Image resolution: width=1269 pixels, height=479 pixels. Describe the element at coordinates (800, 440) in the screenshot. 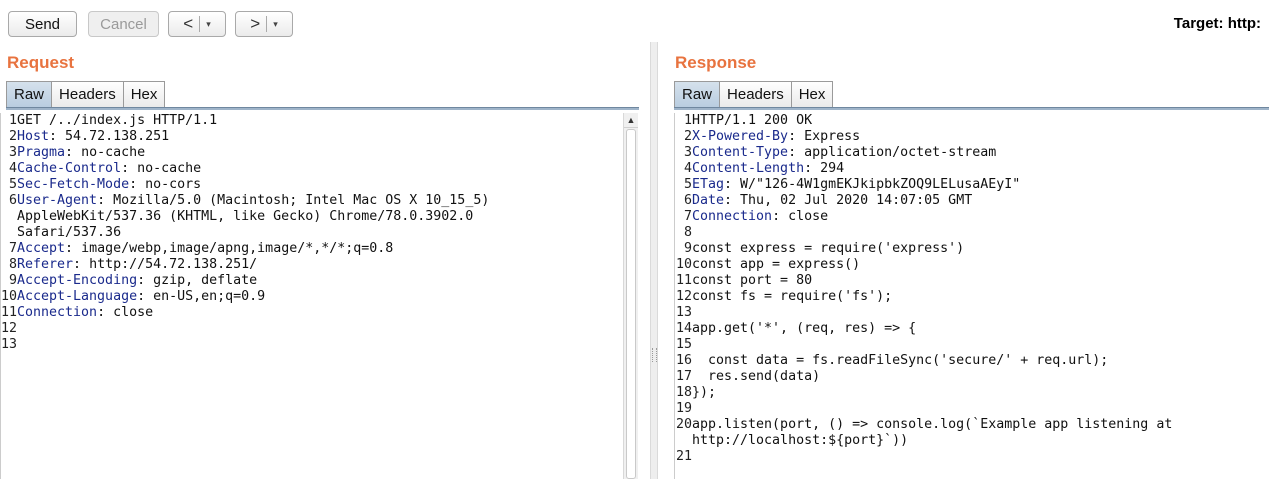

I see `line-value: http://localhost:${port}`))` at that location.